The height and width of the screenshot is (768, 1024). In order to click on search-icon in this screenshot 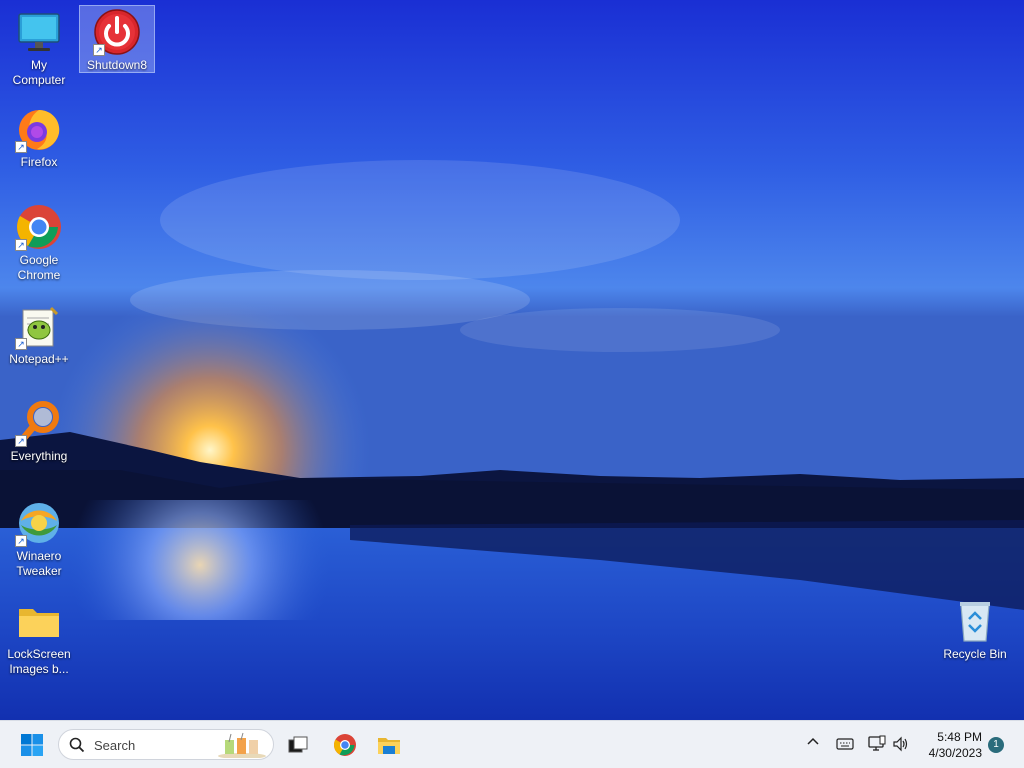, I will do `click(77, 745)`.